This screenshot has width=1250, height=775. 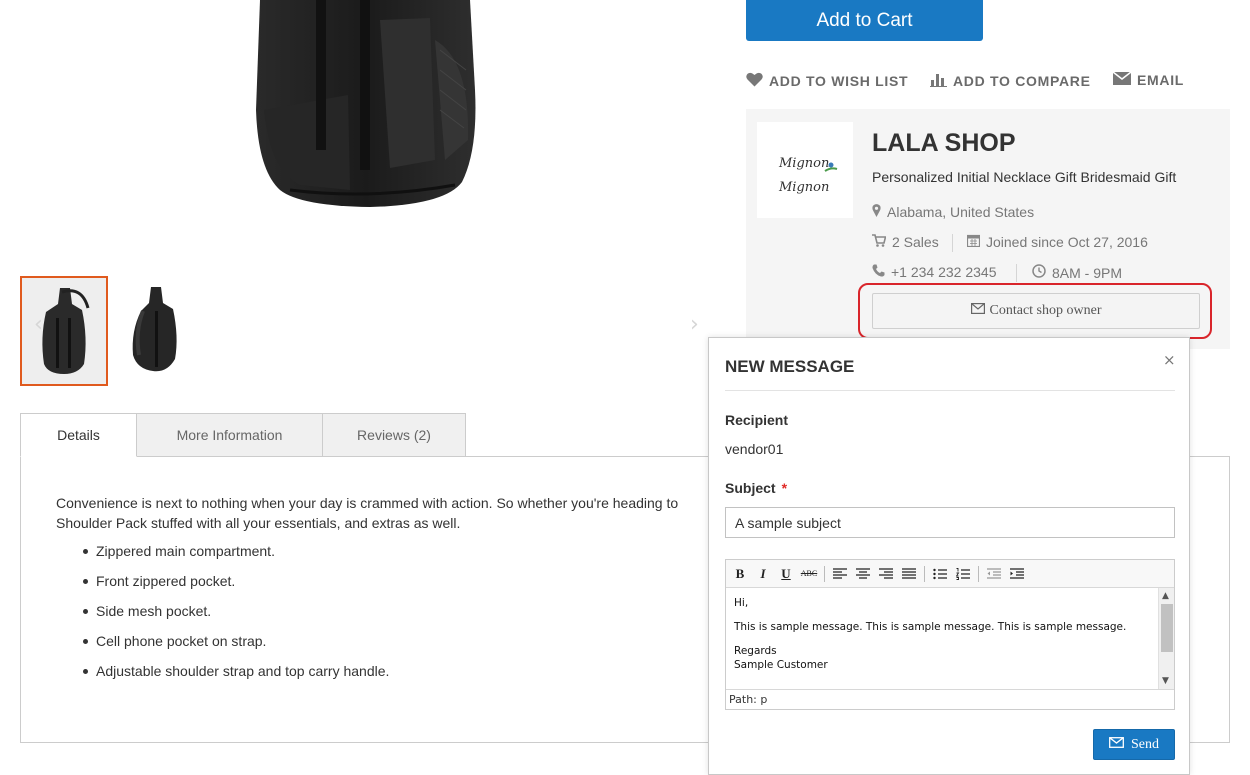 What do you see at coordinates (1067, 242) in the screenshot?
I see `shop-joined-text: Joined since Oct 27, 2016` at bounding box center [1067, 242].